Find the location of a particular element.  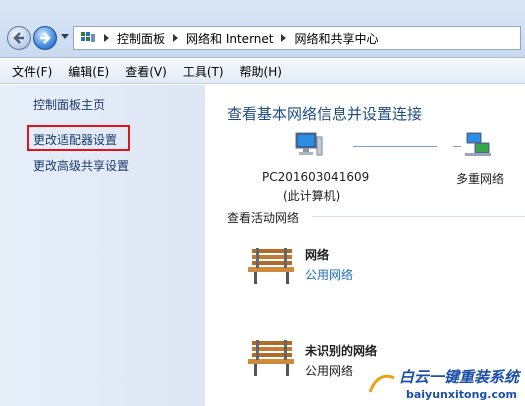

sidebar-item-control-panel-home: 控制面板主页 is located at coordinates (69, 104).